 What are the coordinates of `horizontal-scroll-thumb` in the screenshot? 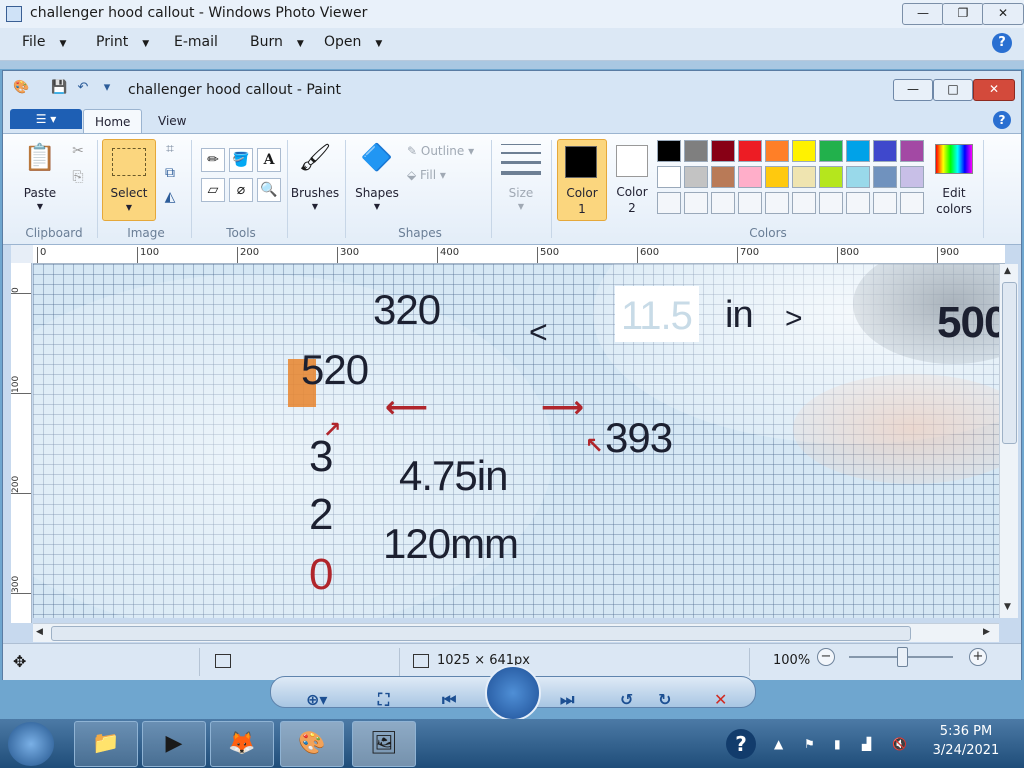 It's located at (481, 633).